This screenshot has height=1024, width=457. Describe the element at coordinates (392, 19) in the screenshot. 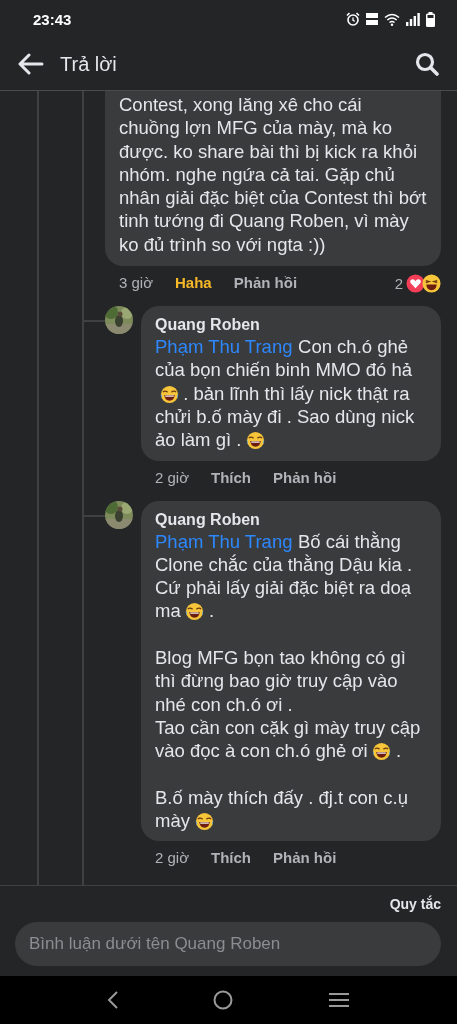

I see `wifi-icon` at that location.